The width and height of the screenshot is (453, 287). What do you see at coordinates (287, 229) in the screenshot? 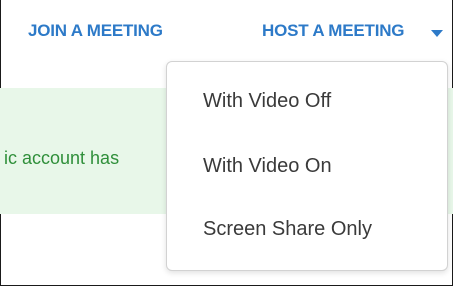
I see `menu-item-screen-share-only: Screen Share Only` at bounding box center [287, 229].